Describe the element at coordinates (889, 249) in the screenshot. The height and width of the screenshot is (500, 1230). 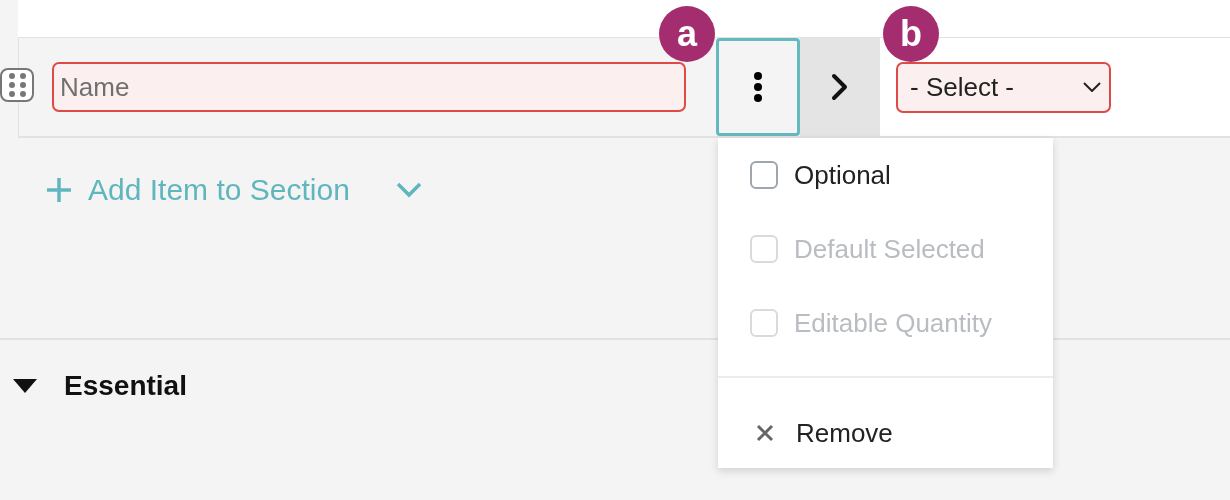
I see `option-label: Default Selected` at that location.